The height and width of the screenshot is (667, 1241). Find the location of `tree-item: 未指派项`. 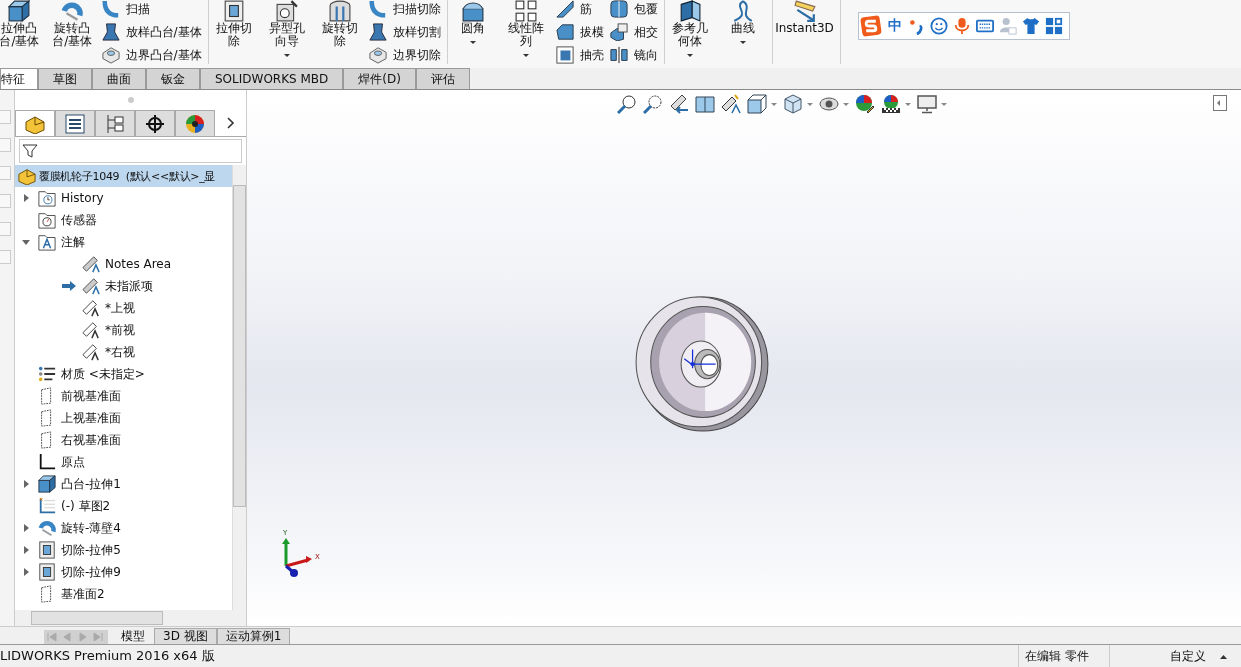

tree-item: 未指派项 is located at coordinates (123, 286).